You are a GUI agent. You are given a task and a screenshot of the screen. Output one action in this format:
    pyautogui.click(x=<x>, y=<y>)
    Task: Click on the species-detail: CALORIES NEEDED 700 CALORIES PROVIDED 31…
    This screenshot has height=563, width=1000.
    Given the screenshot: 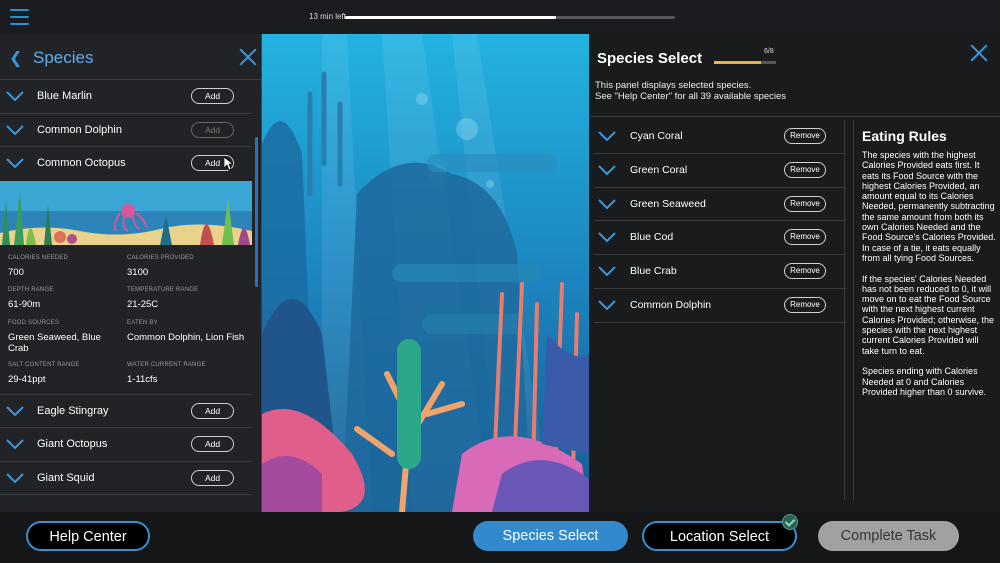 What is the action you would take?
    pyautogui.click(x=126, y=287)
    